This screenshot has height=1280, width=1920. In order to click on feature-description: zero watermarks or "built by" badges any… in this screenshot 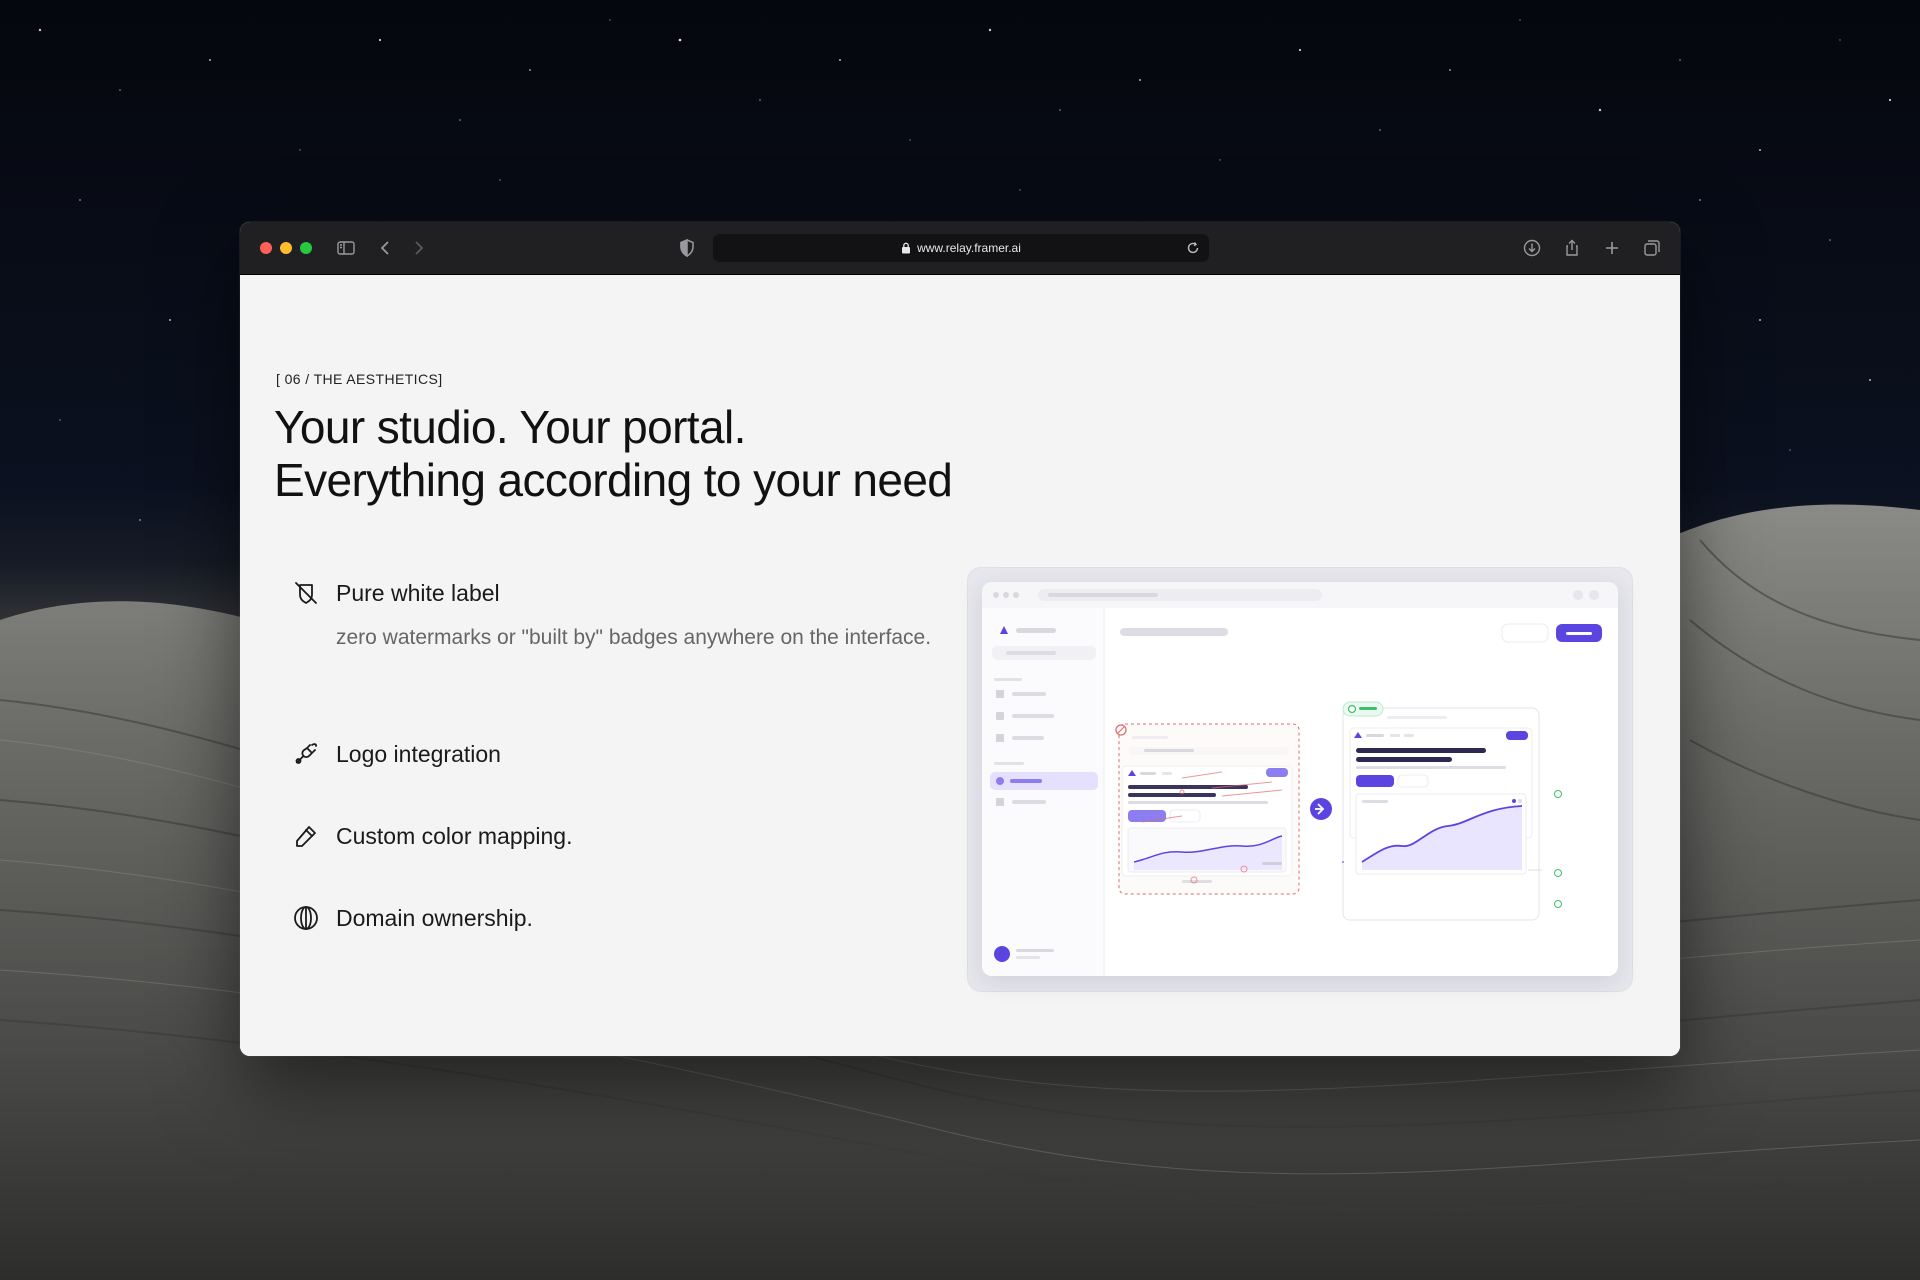, I will do `click(634, 637)`.